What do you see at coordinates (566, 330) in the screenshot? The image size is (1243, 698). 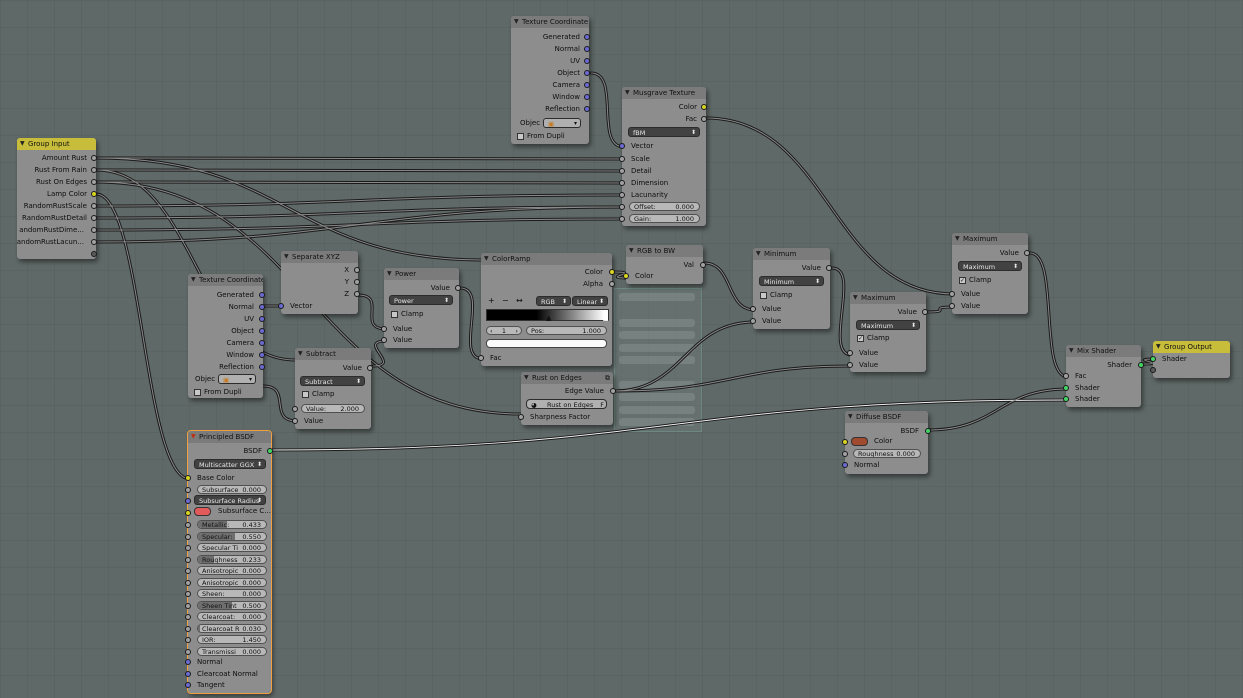 I see `position-field: Pos: 1.000` at bounding box center [566, 330].